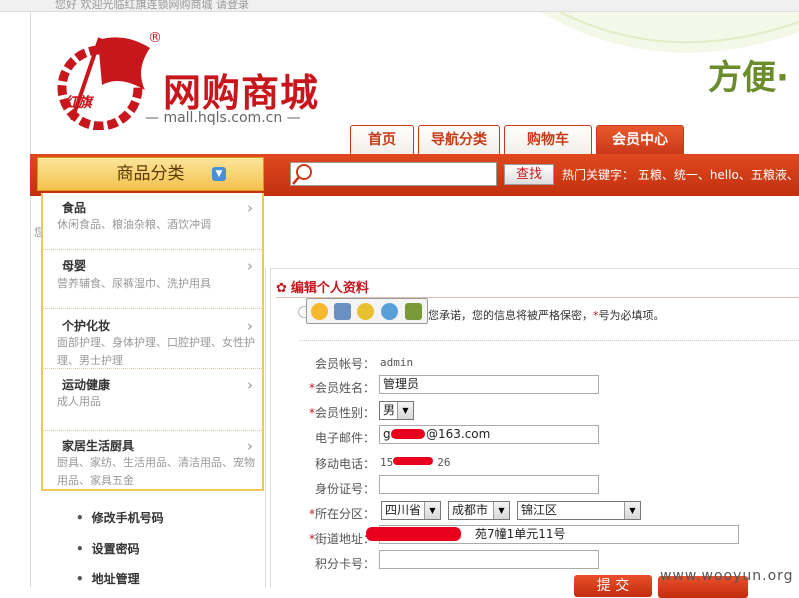 The height and width of the screenshot is (598, 799). What do you see at coordinates (344, 564) in the screenshot?
I see `points-card-label: 积分卡号：` at bounding box center [344, 564].